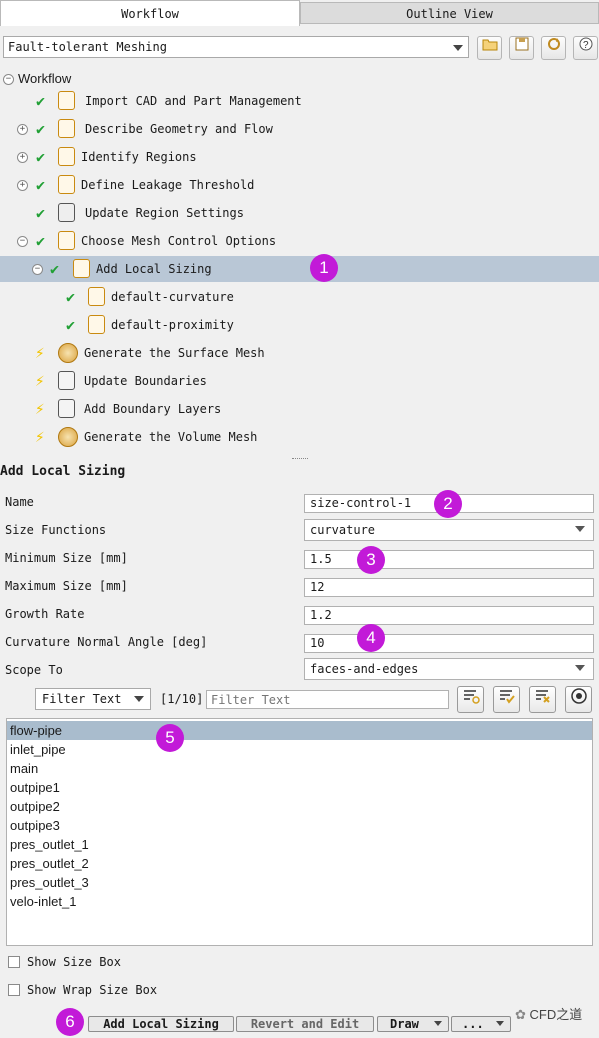  Describe the element at coordinates (521, 48) in the screenshot. I see `save-button` at that location.